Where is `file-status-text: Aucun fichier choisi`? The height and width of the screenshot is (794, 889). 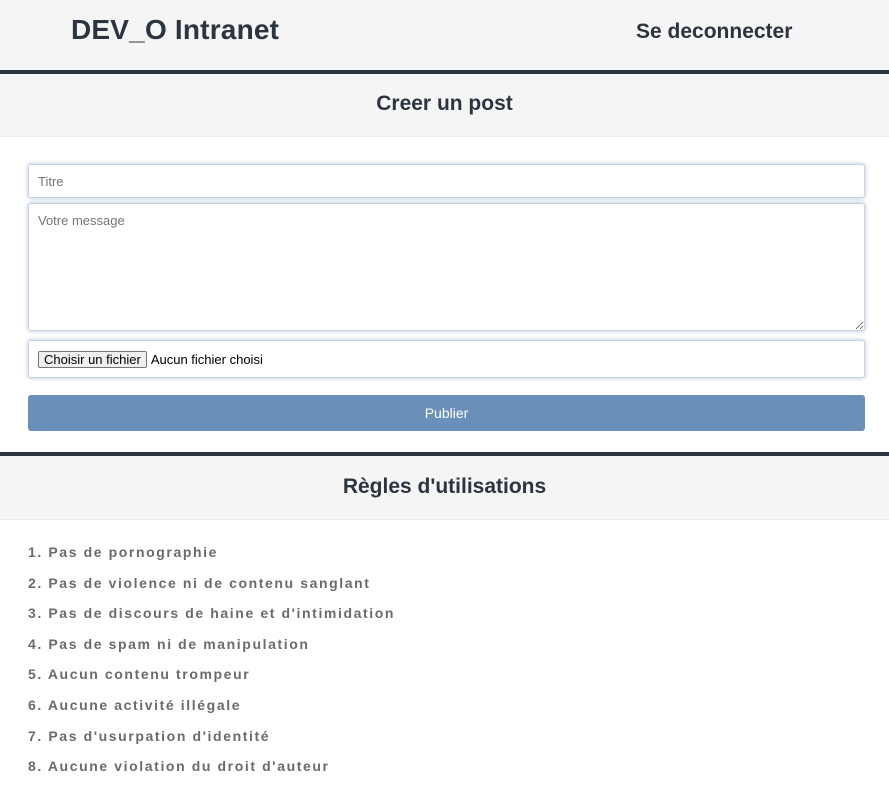
file-status-text: Aucun fichier choisi is located at coordinates (206, 359).